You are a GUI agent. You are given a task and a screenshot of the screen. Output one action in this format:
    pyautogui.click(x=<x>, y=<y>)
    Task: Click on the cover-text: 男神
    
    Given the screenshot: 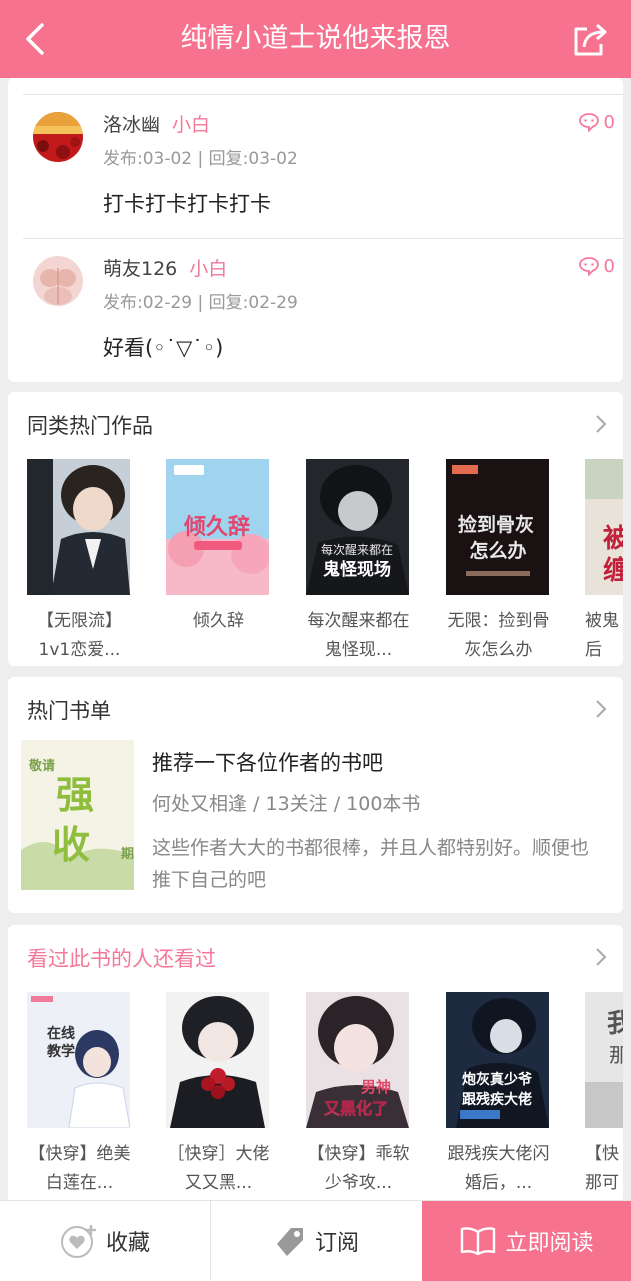 What is the action you would take?
    pyautogui.click(x=376, y=1087)
    